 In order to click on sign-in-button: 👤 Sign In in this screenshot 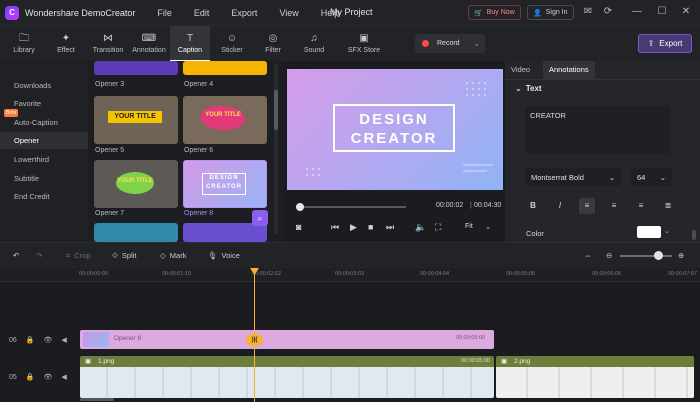, I will do `click(550, 12)`.